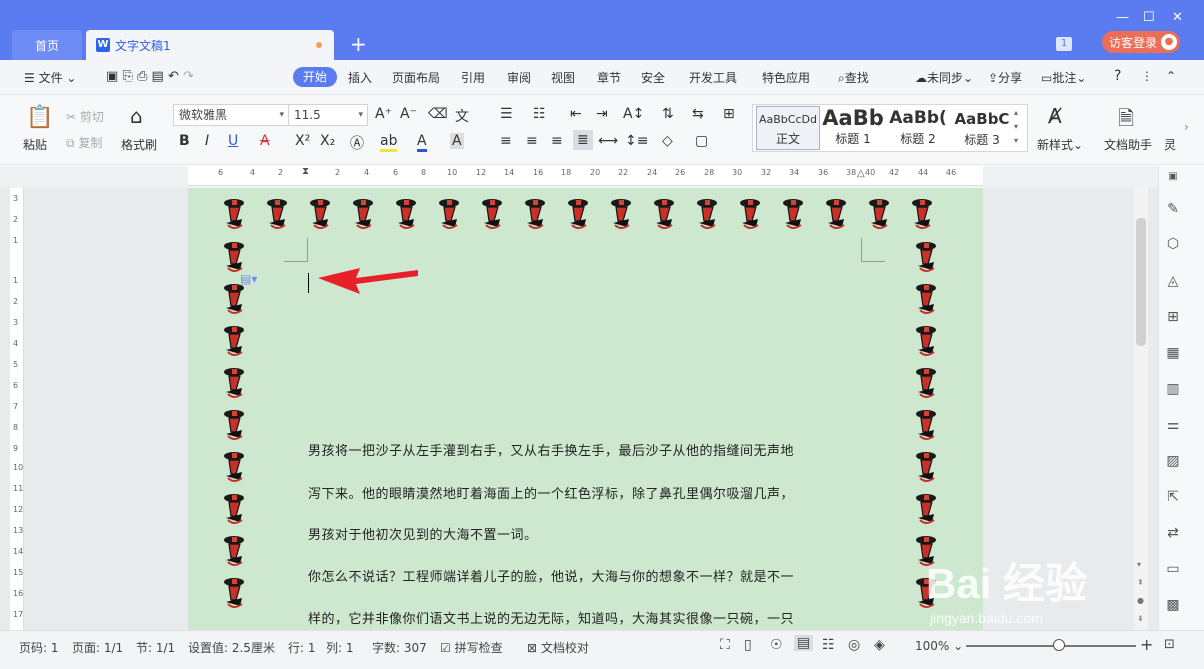 The image size is (1204, 669). Describe the element at coordinates (588, 492) in the screenshot. I see `paragraph-line: 泻下来。他的眼睛漠然地盯着海面上的一个红色浮标，除了鼻孔里偶尔吸溜几声，` at that location.